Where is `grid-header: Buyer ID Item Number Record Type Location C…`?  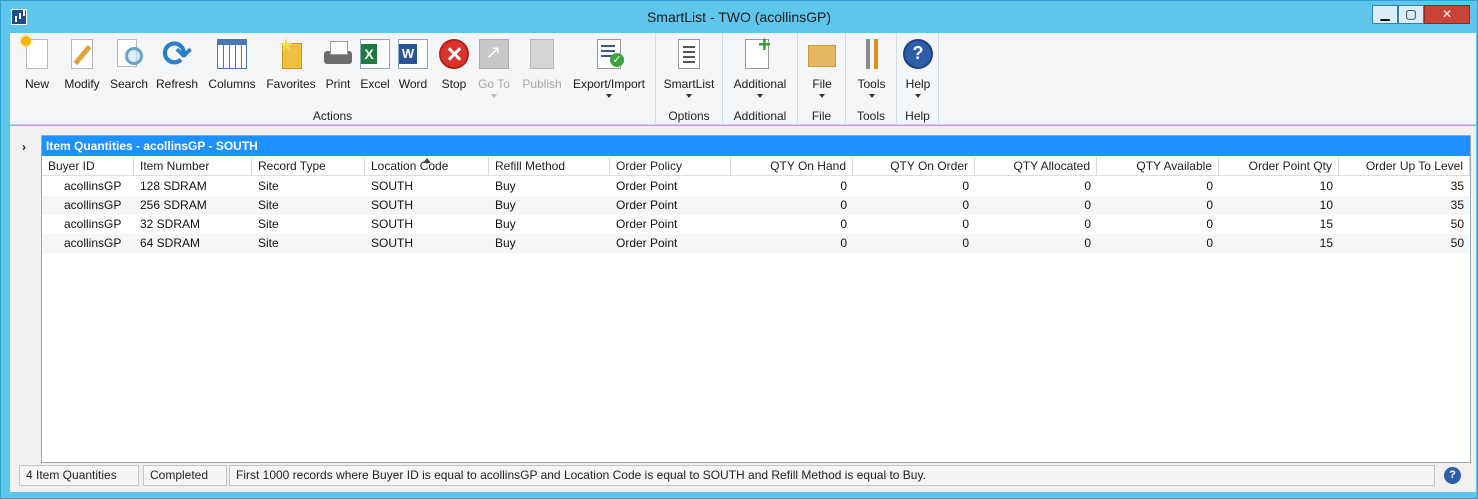
grid-header: Buyer ID Item Number Record Type Location C… is located at coordinates (756, 166).